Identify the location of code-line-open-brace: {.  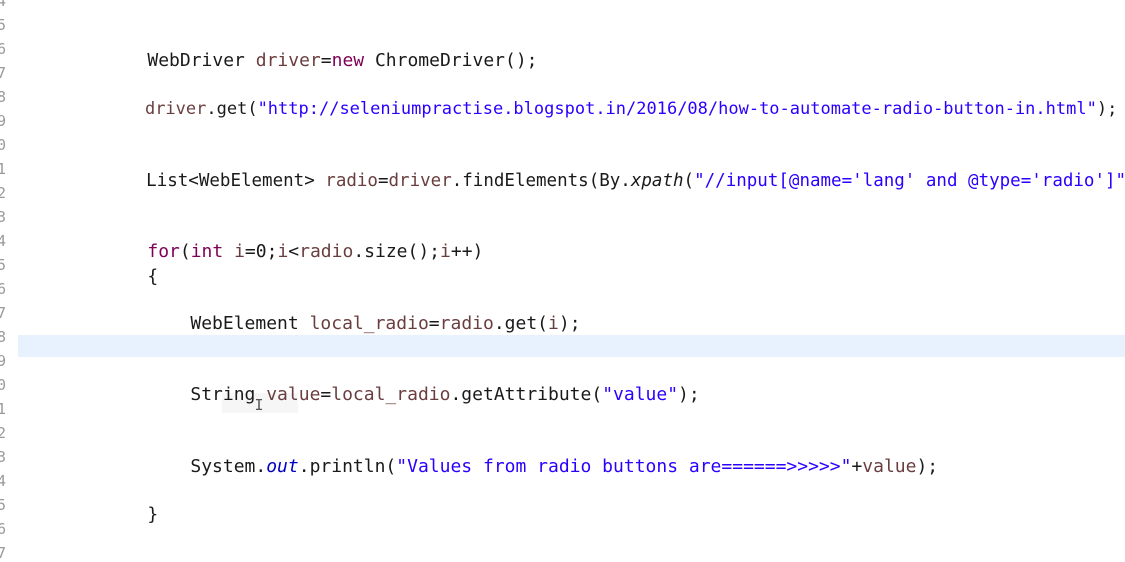
(131, 262).